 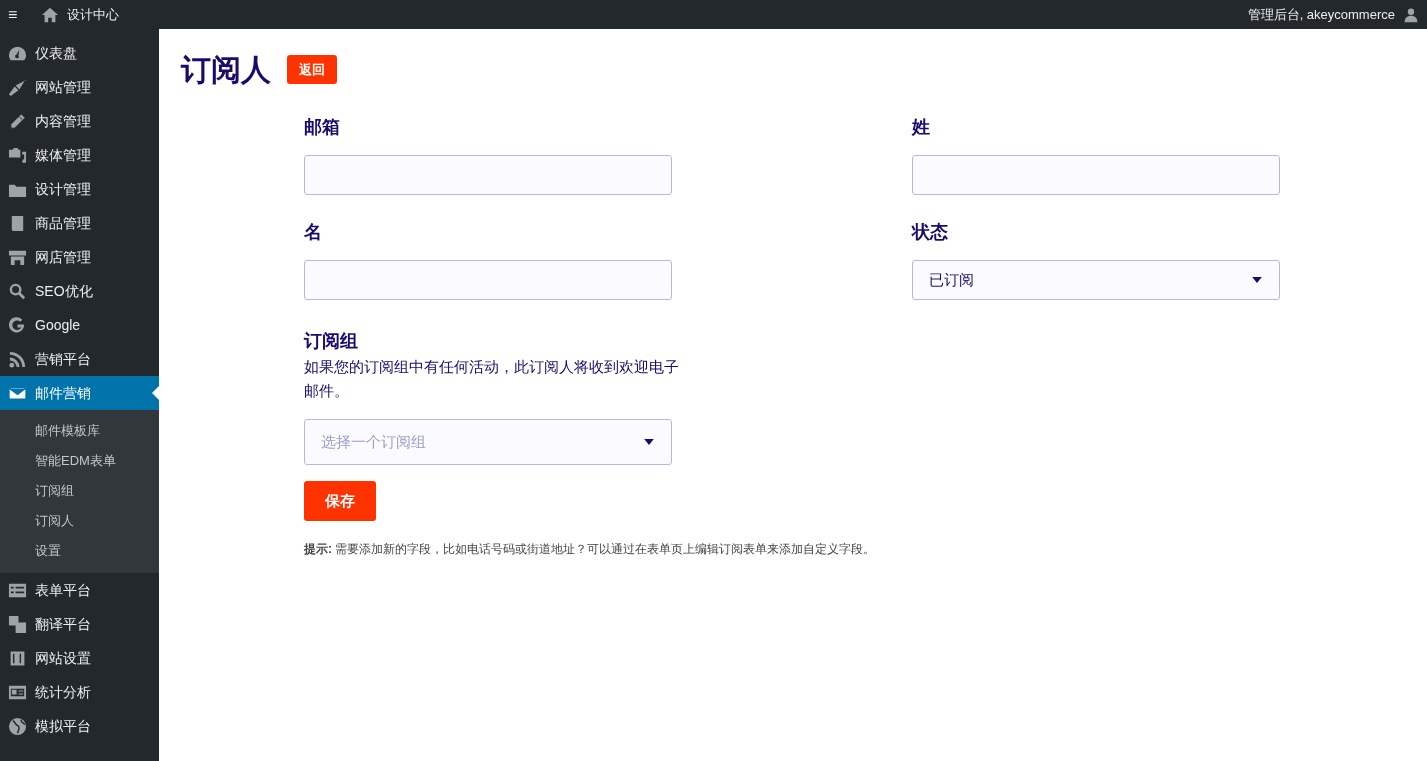 I want to click on account-name: 管理后台, akeycommerce, so click(x=1321, y=14).